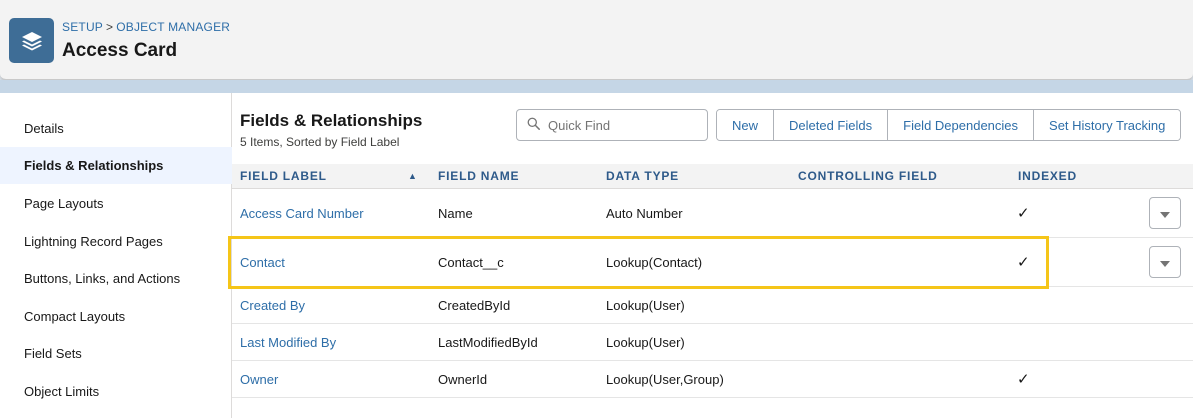 The height and width of the screenshot is (418, 1193). I want to click on field-name: OwnerId, so click(463, 379).